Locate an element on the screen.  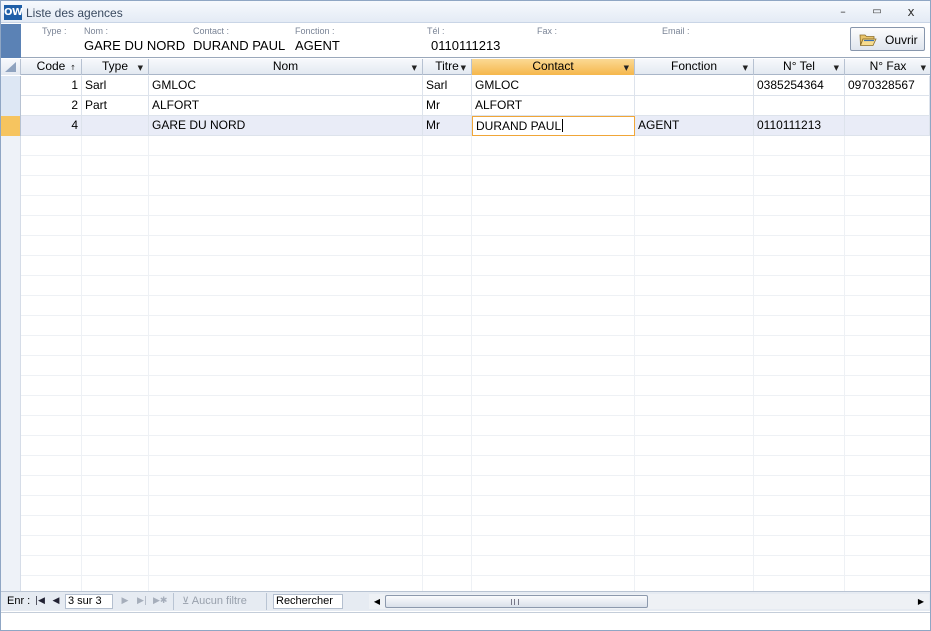
cell-contact: ALFORT is located at coordinates (553, 106).